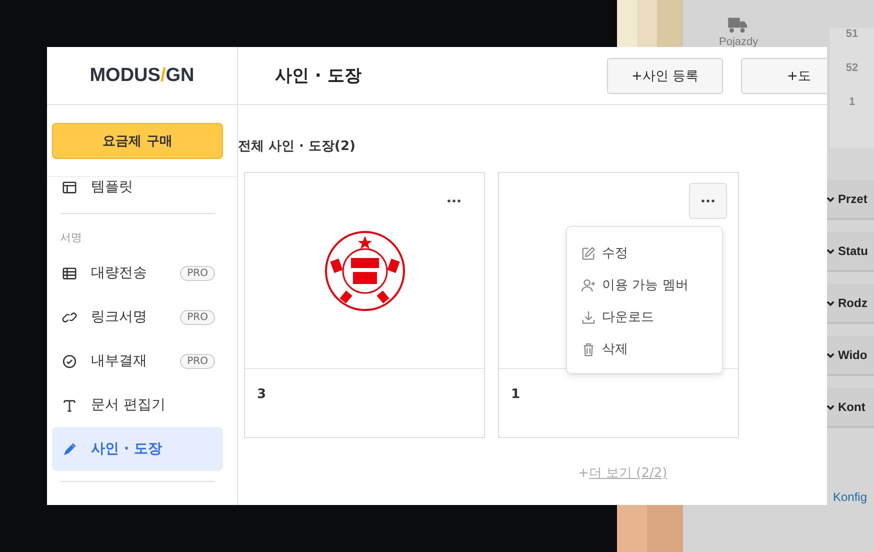 The width and height of the screenshot is (874, 552). I want to click on count-text: 52, so click(852, 68).